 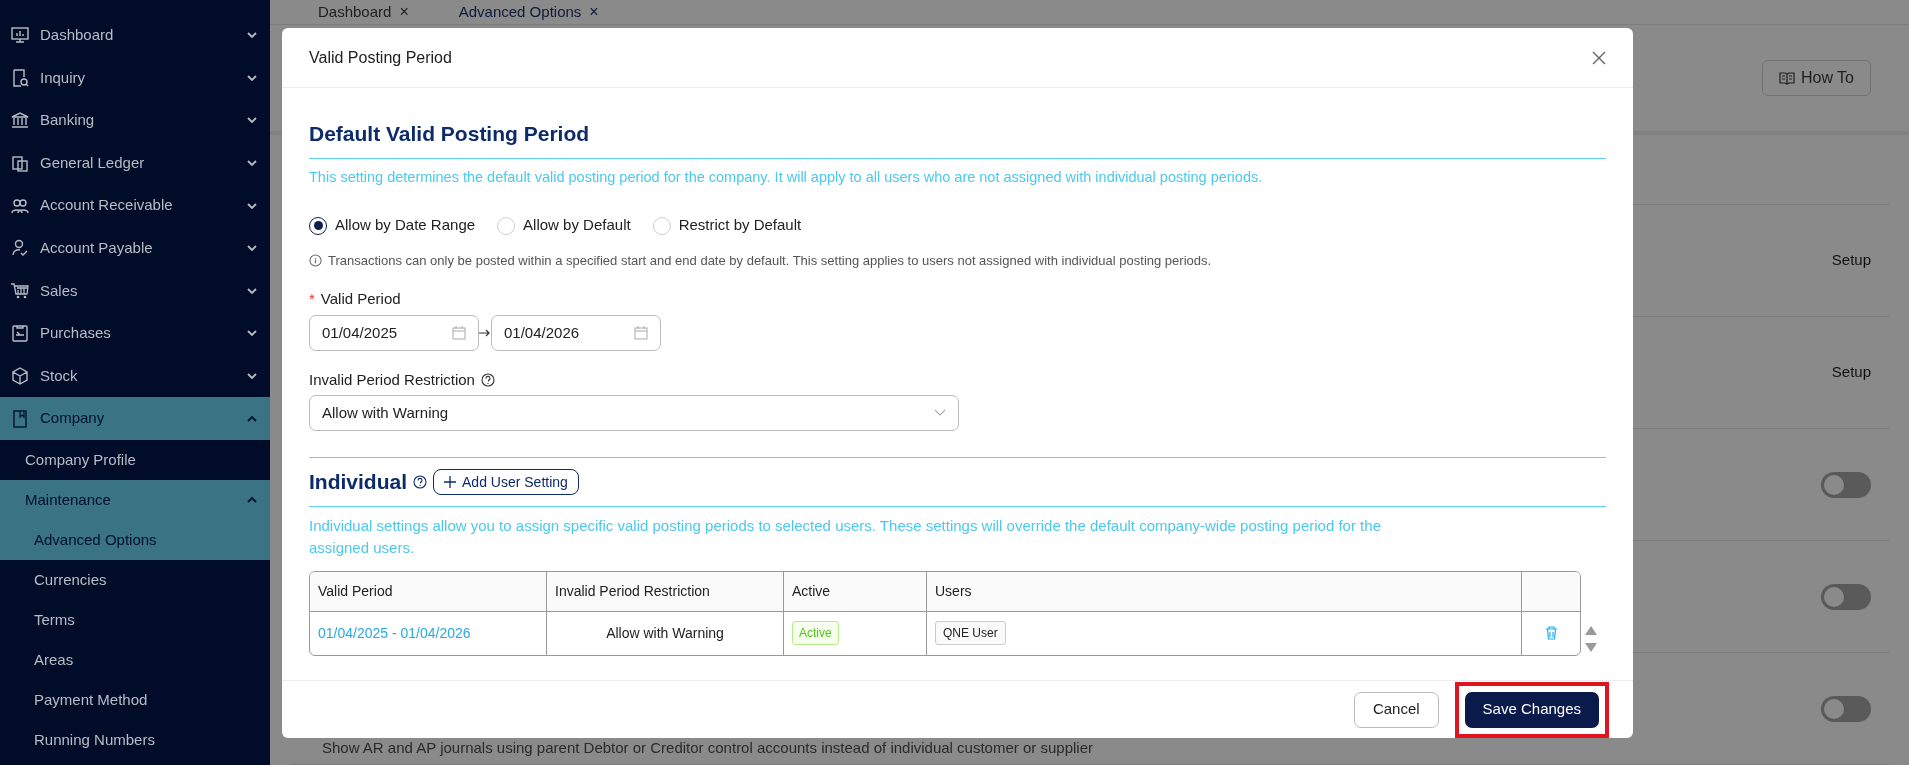 What do you see at coordinates (405, 225) in the screenshot?
I see `radio-label: Allow by Date Range` at bounding box center [405, 225].